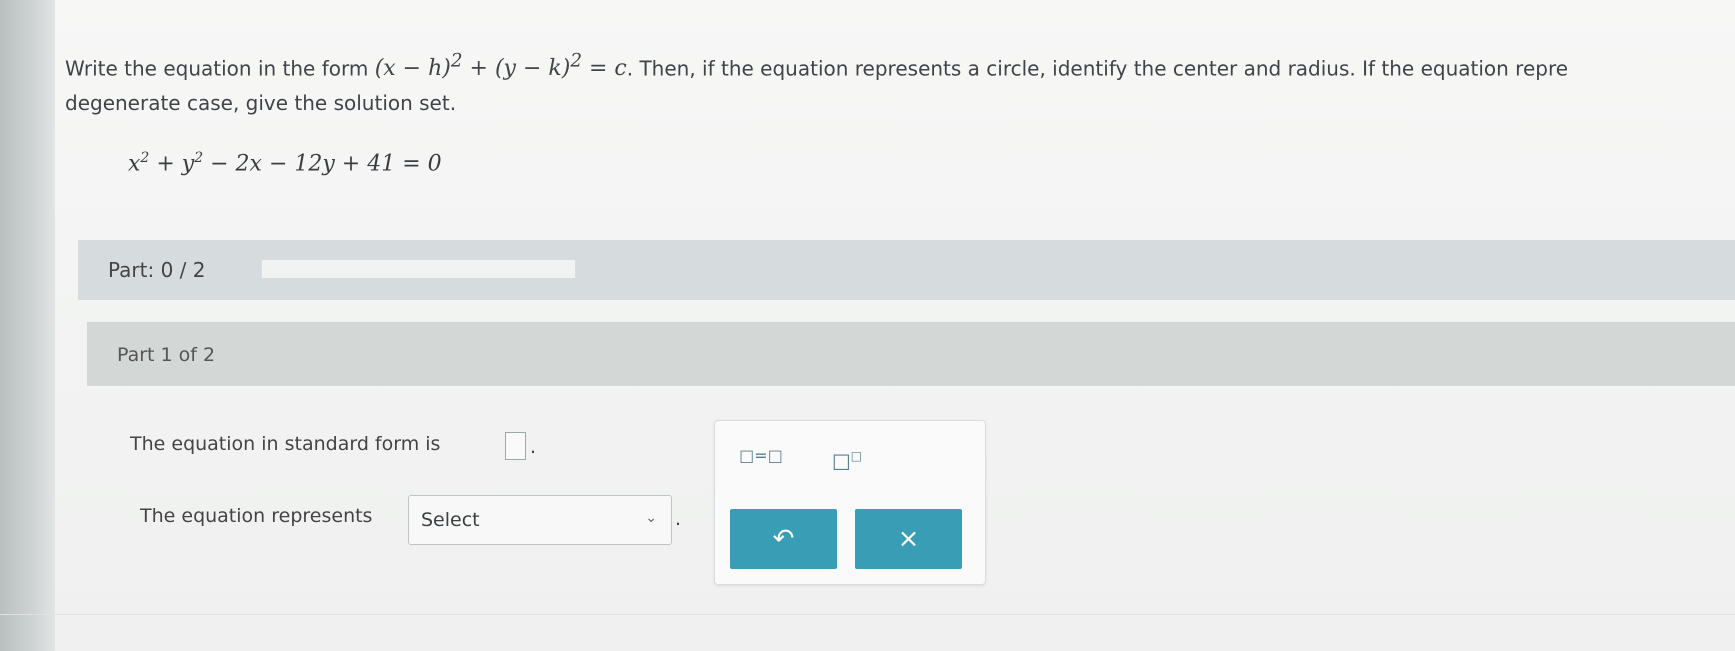  I want to click on math-tool-panel: □=□ □□ ↶ ×, so click(850, 502).